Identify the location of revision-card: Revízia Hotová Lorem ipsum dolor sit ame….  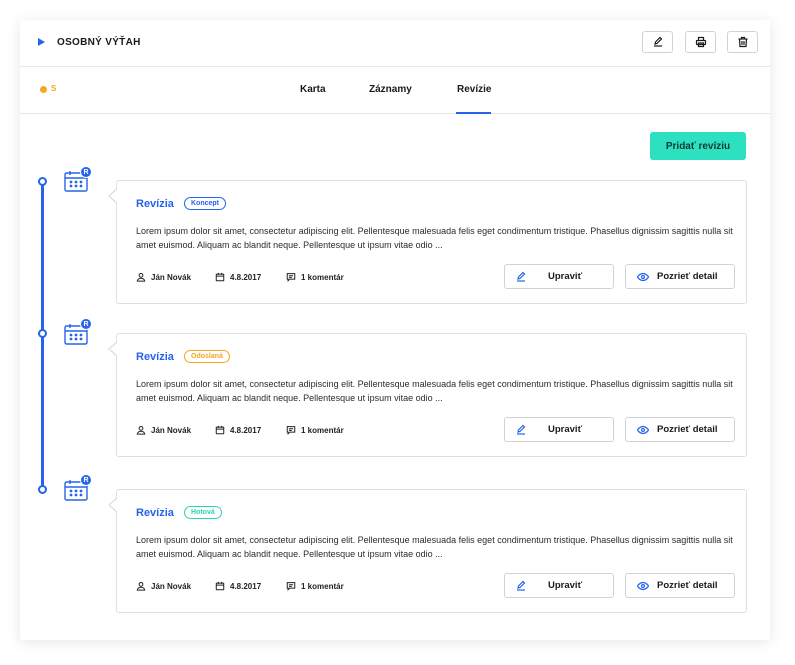
(427, 551).